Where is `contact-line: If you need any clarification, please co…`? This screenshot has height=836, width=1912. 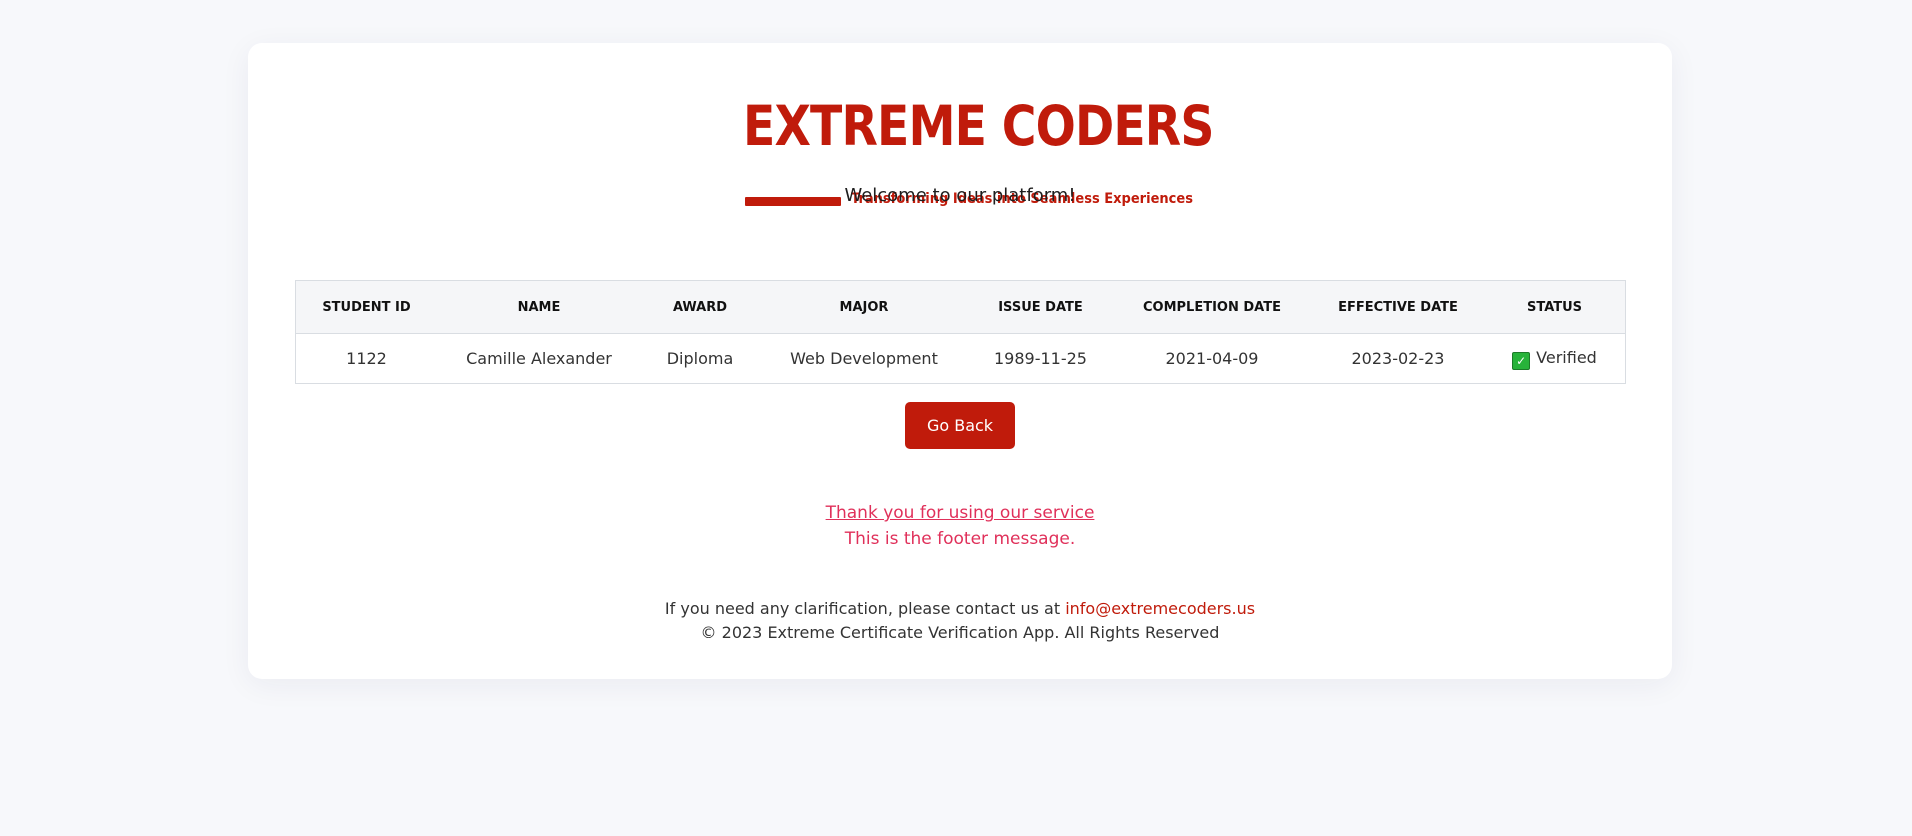 contact-line: If you need any clarification, please co… is located at coordinates (960, 608).